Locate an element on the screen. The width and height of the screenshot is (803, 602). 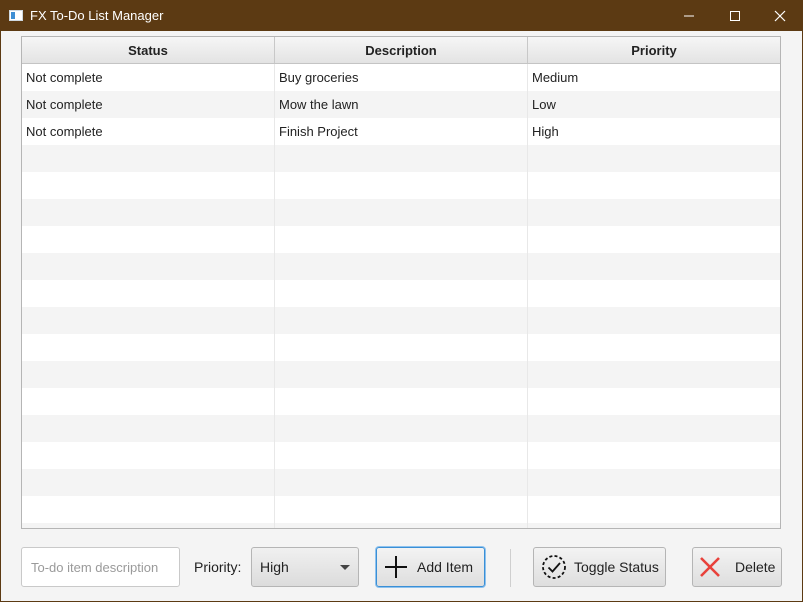
action-bar: Priority: High Add Item Toggle is located at coordinates (401, 566).